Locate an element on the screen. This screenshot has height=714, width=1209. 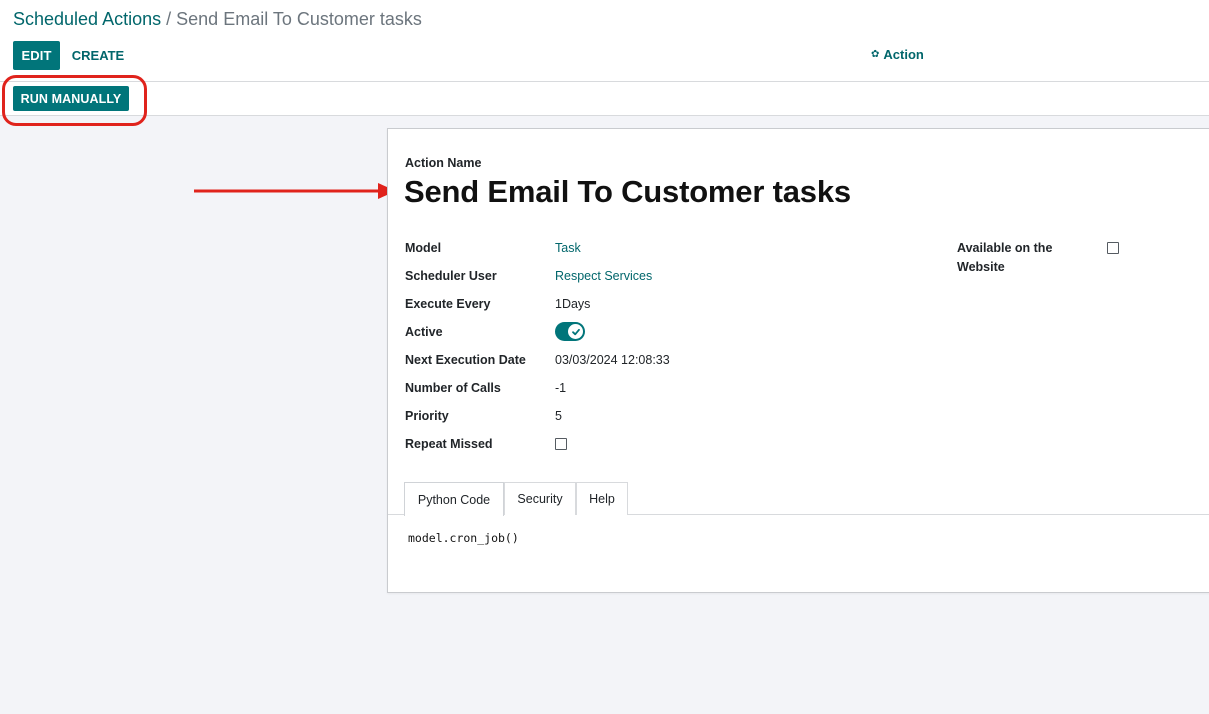
execute-every-value: 1Days is located at coordinates (573, 304).